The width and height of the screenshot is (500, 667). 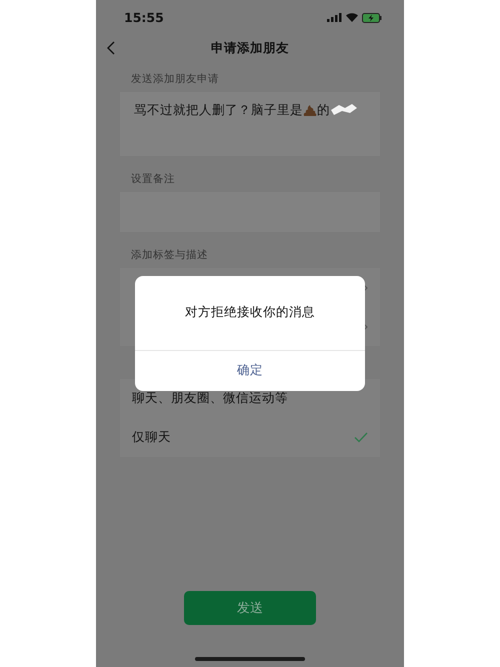 What do you see at coordinates (175, 79) in the screenshot?
I see `section-label: 发送添加朋友申请` at bounding box center [175, 79].